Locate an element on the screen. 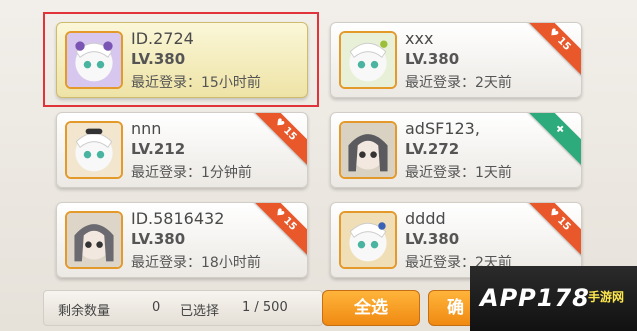 The width and height of the screenshot is (637, 331). account-id: dddd is located at coordinates (425, 218).